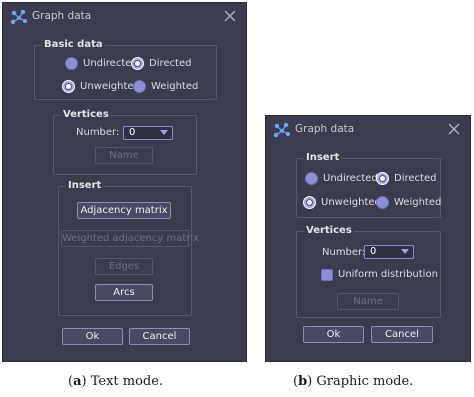  I want to click on insert-group: Insert, so click(368, 185).